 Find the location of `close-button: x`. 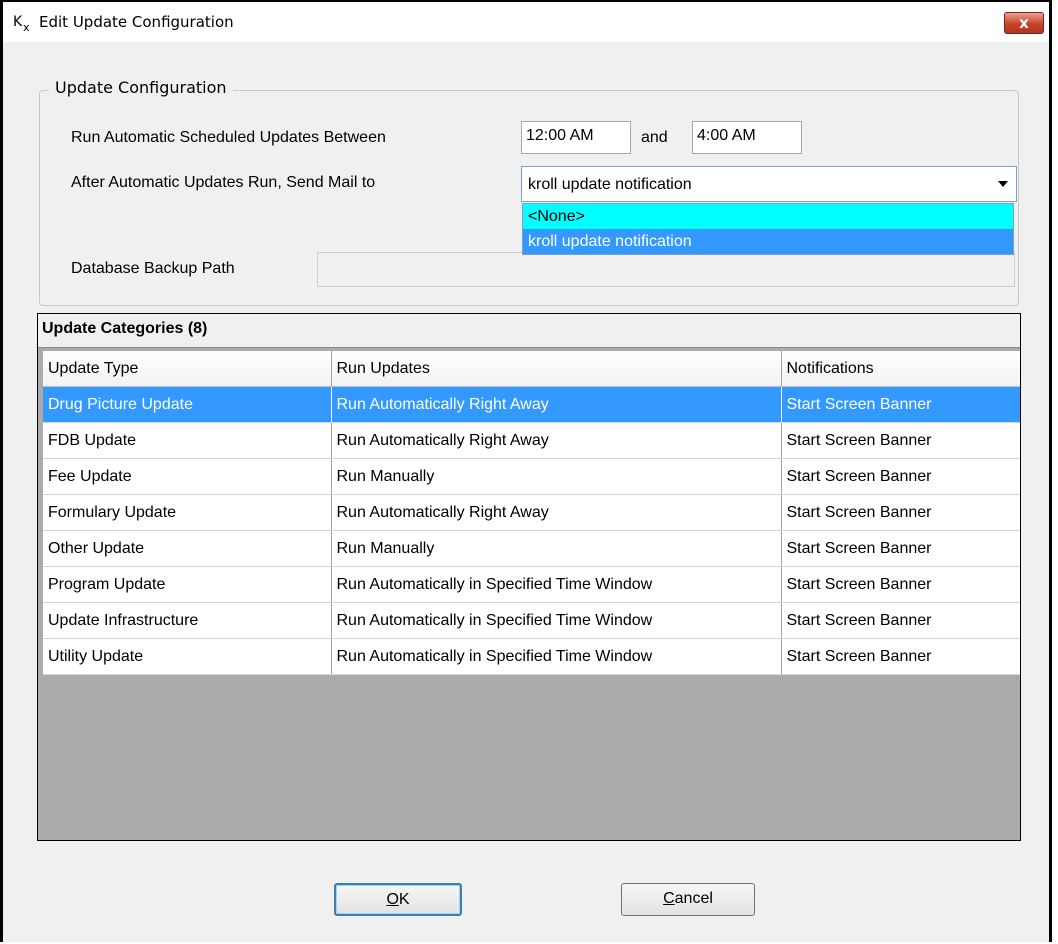

close-button: x is located at coordinates (1024, 23).